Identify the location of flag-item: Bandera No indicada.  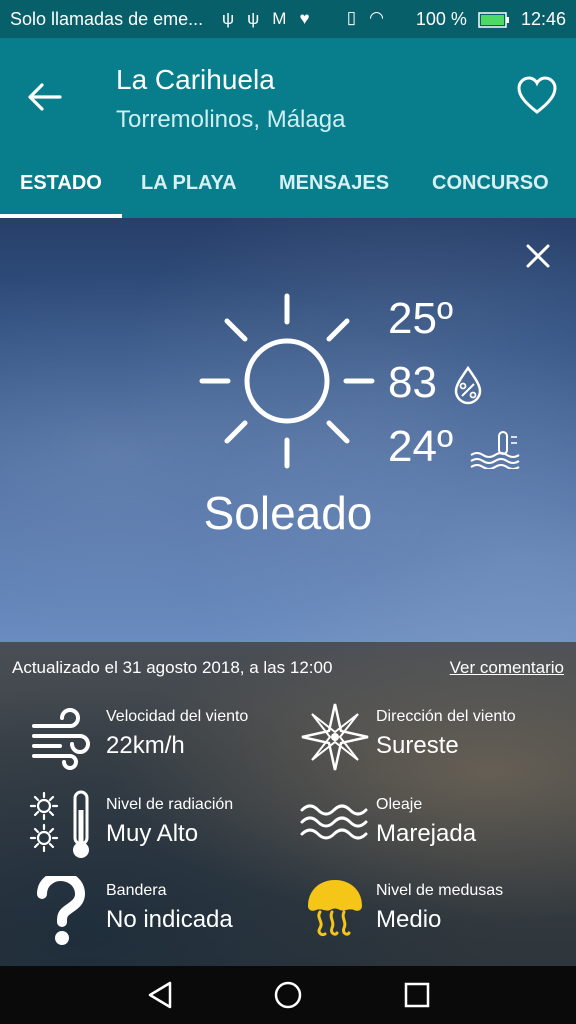
(165, 914).